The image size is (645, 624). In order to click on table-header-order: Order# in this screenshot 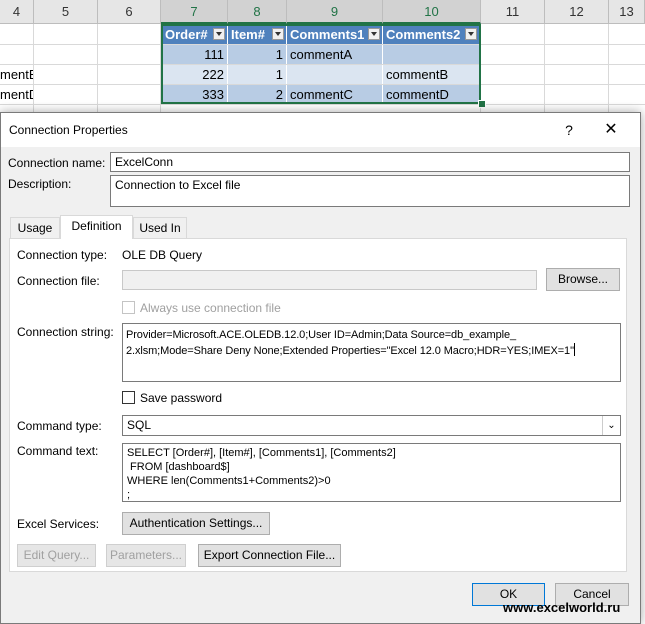, I will do `click(195, 34)`.